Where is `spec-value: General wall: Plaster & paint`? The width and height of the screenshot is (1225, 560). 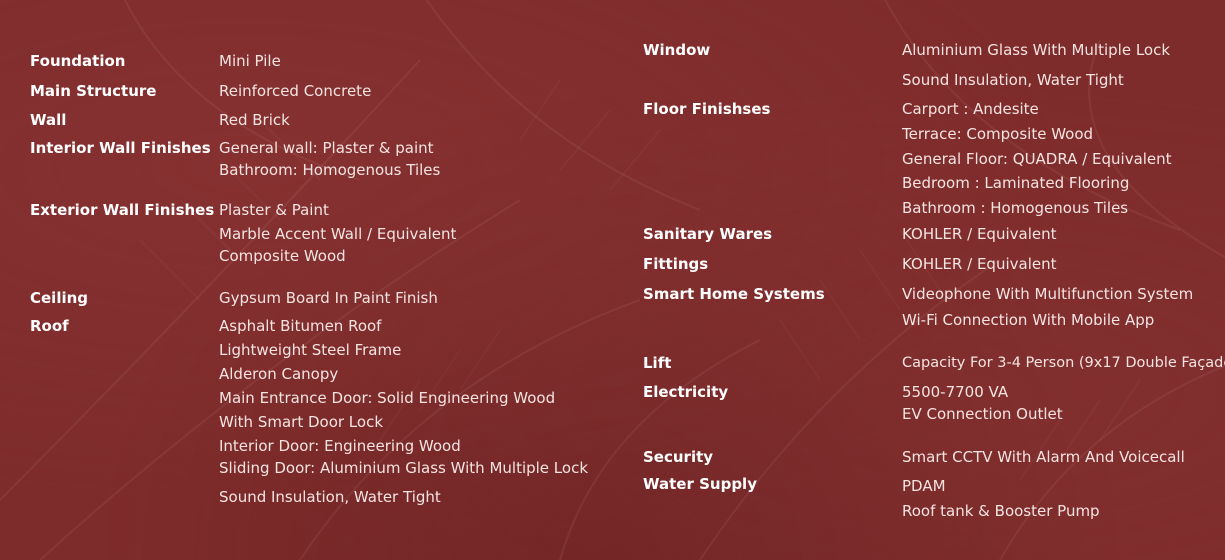
spec-value: General wall: Plaster & paint is located at coordinates (326, 148).